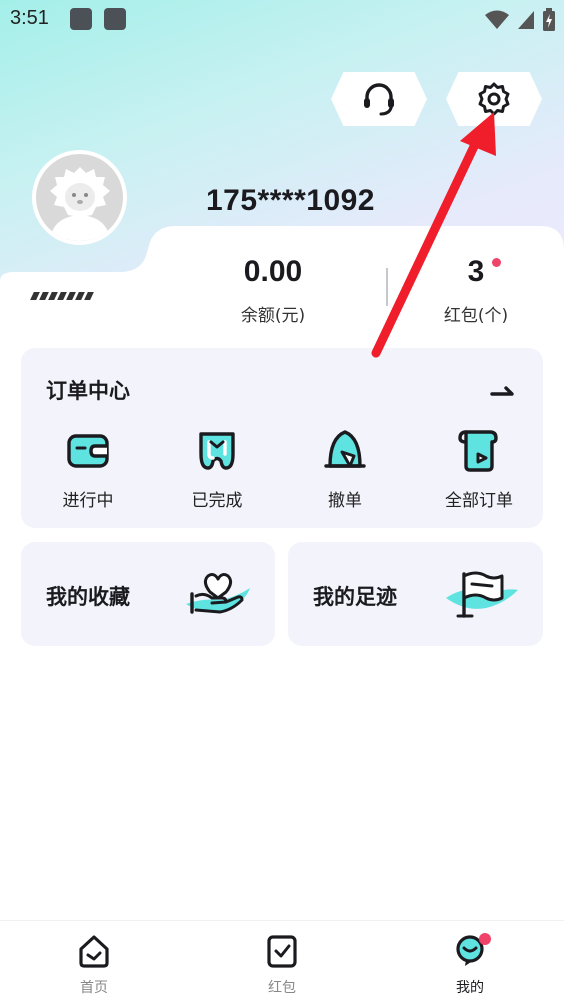 Image resolution: width=564 pixels, height=1004 pixels. What do you see at coordinates (387, 287) in the screenshot?
I see `stat-divider` at bounding box center [387, 287].